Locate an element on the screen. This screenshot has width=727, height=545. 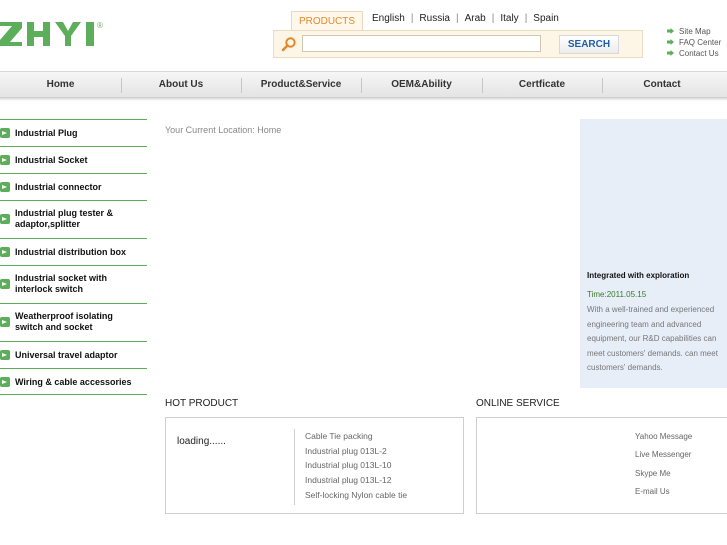
search-input is located at coordinates (421, 43).